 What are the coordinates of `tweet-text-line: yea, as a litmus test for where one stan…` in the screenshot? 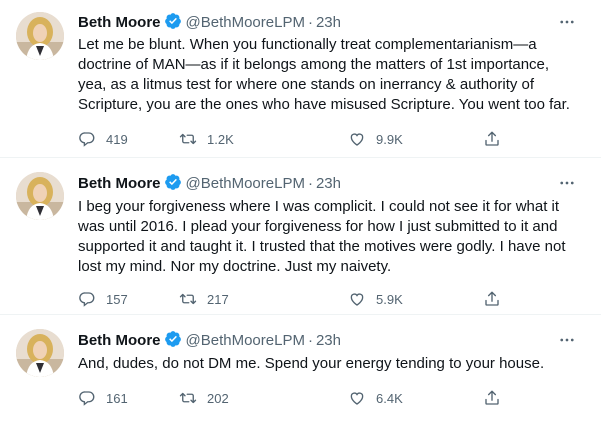 It's located at (306, 84).